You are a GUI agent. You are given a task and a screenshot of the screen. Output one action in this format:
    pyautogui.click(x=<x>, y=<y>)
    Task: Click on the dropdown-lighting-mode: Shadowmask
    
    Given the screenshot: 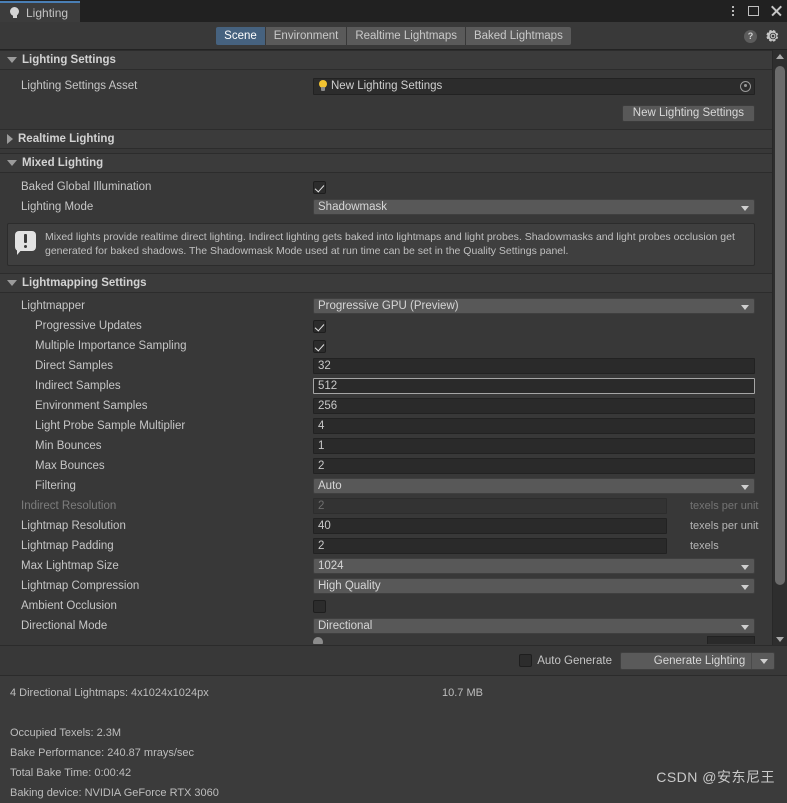 What is the action you would take?
    pyautogui.click(x=534, y=207)
    